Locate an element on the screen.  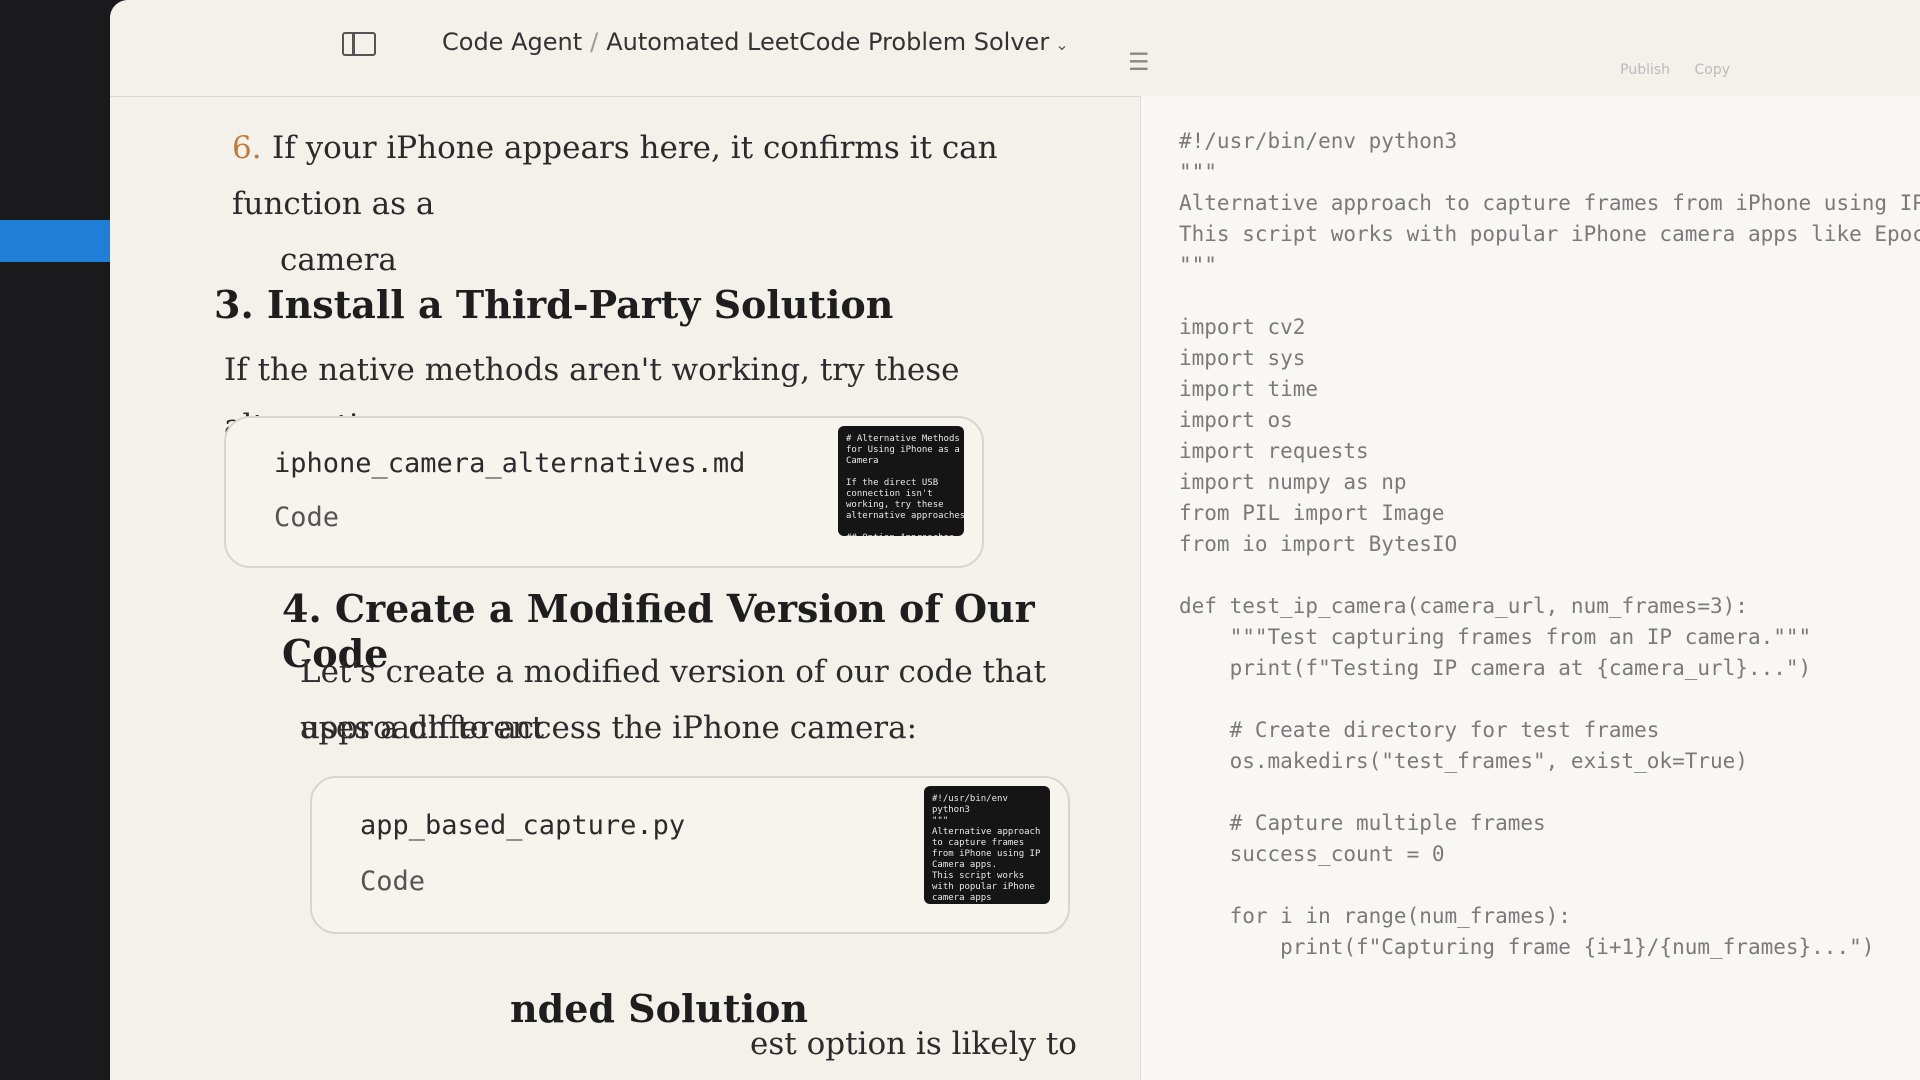
step6-text-continued: camera is located at coordinates (338, 260).